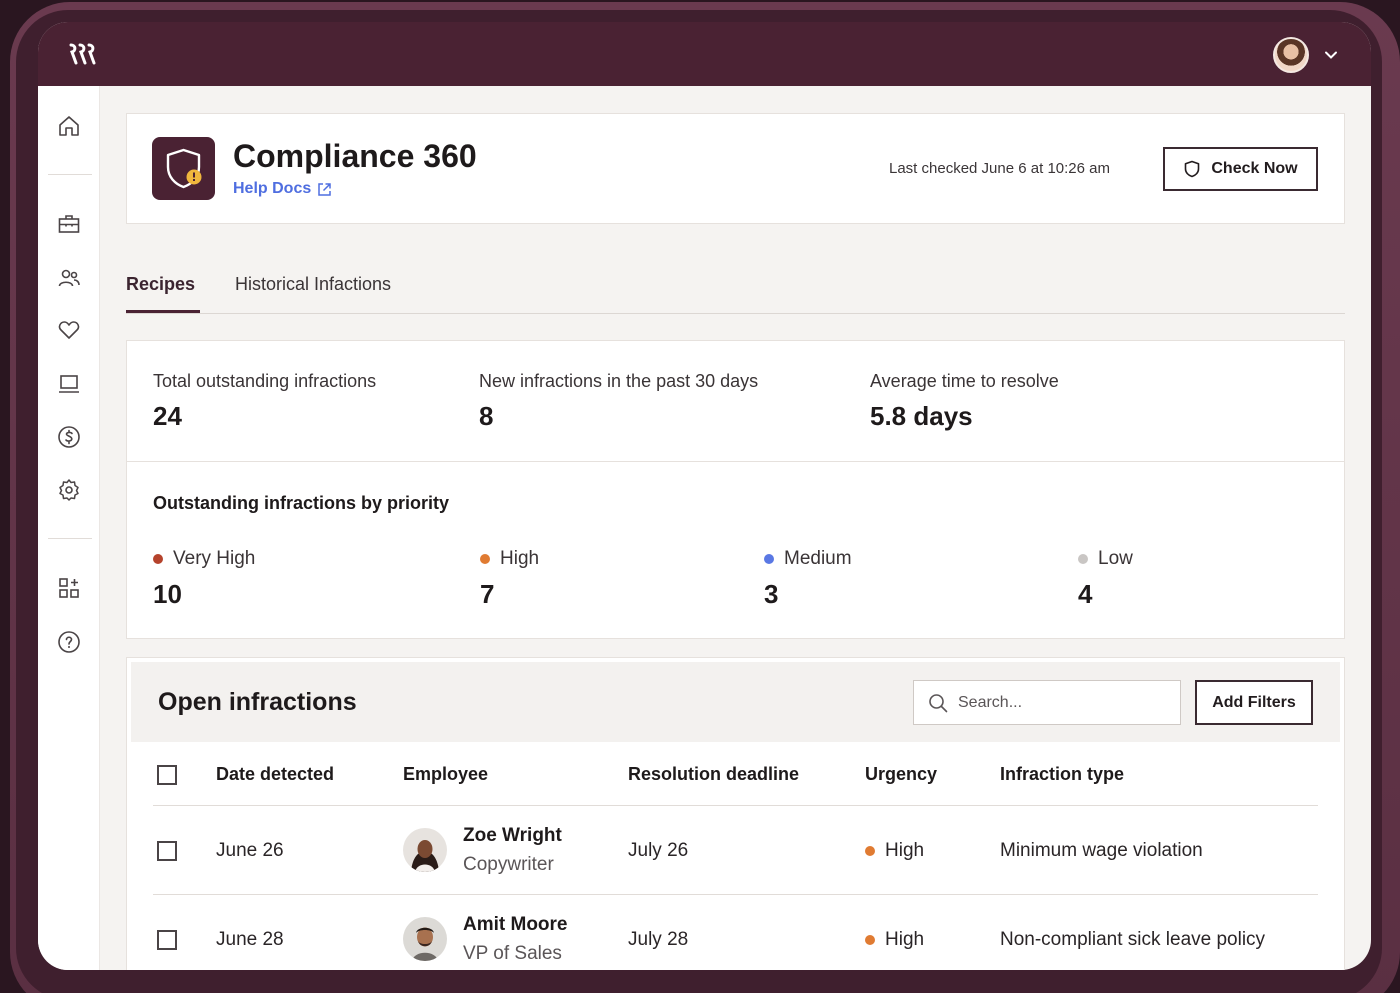 The width and height of the screenshot is (1400, 993). What do you see at coordinates (818, 558) in the screenshot?
I see `medium-text: Medium` at bounding box center [818, 558].